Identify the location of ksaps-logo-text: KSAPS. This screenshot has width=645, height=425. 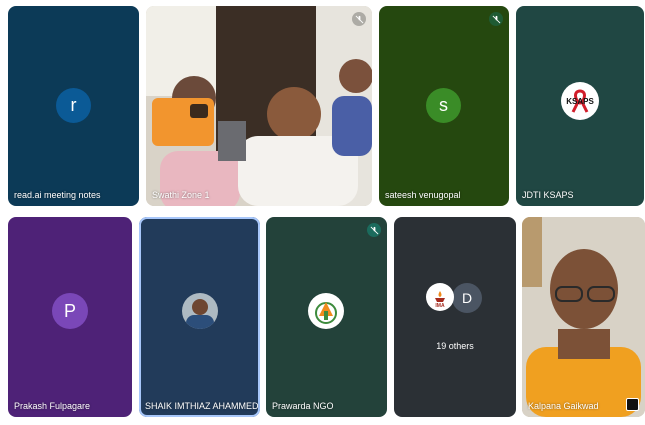
(580, 101).